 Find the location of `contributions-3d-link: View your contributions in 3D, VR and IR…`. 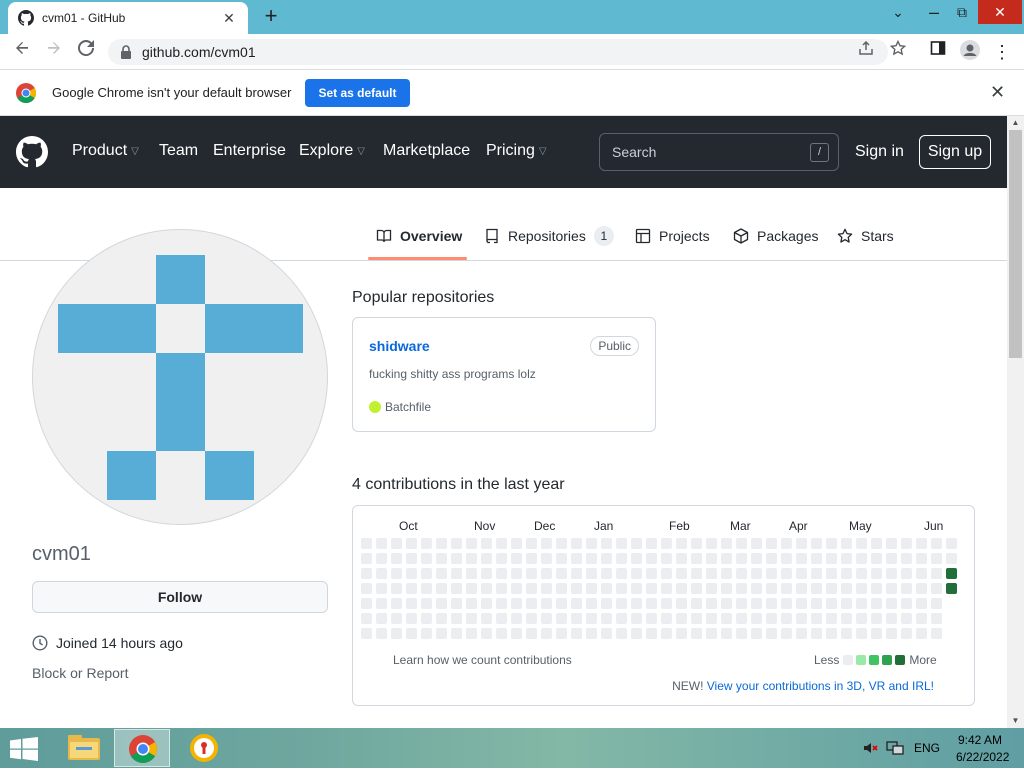

contributions-3d-link: View your contributions in 3D, VR and IR… is located at coordinates (820, 686).